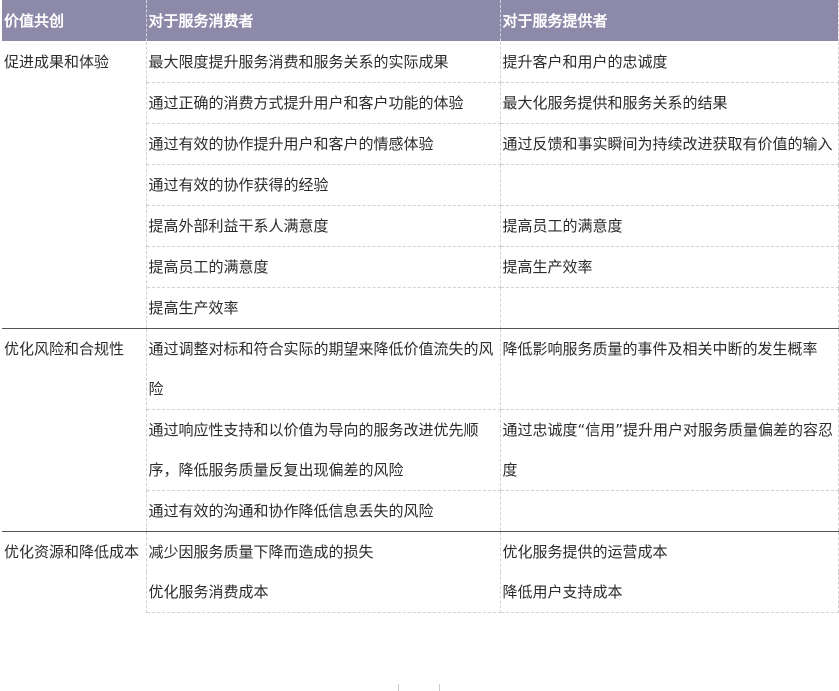 The image size is (839, 691). What do you see at coordinates (74, 21) in the screenshot?
I see `header-value-cocreation: 价值共创` at bounding box center [74, 21].